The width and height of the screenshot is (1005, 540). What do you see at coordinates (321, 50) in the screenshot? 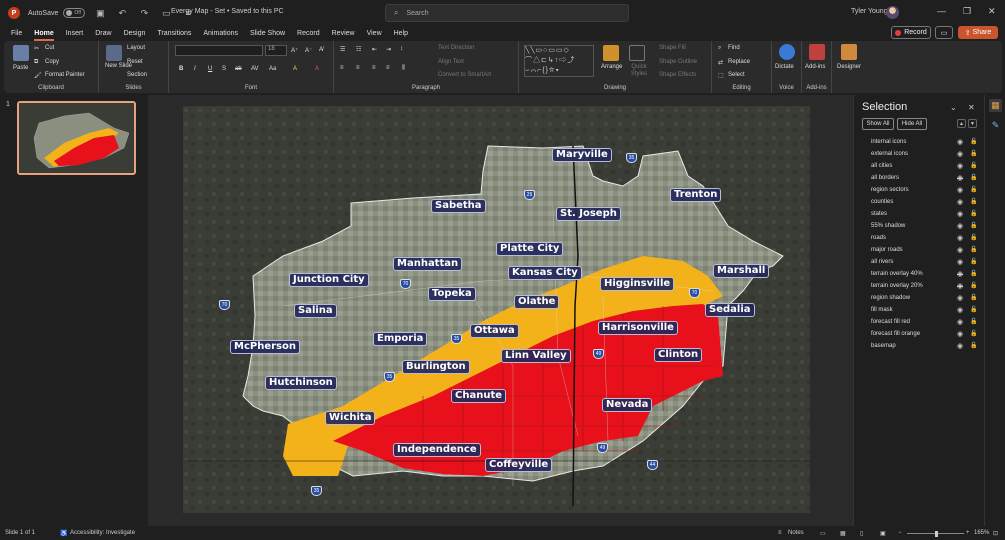
I see `clear-format-icon: A̸` at bounding box center [321, 50].